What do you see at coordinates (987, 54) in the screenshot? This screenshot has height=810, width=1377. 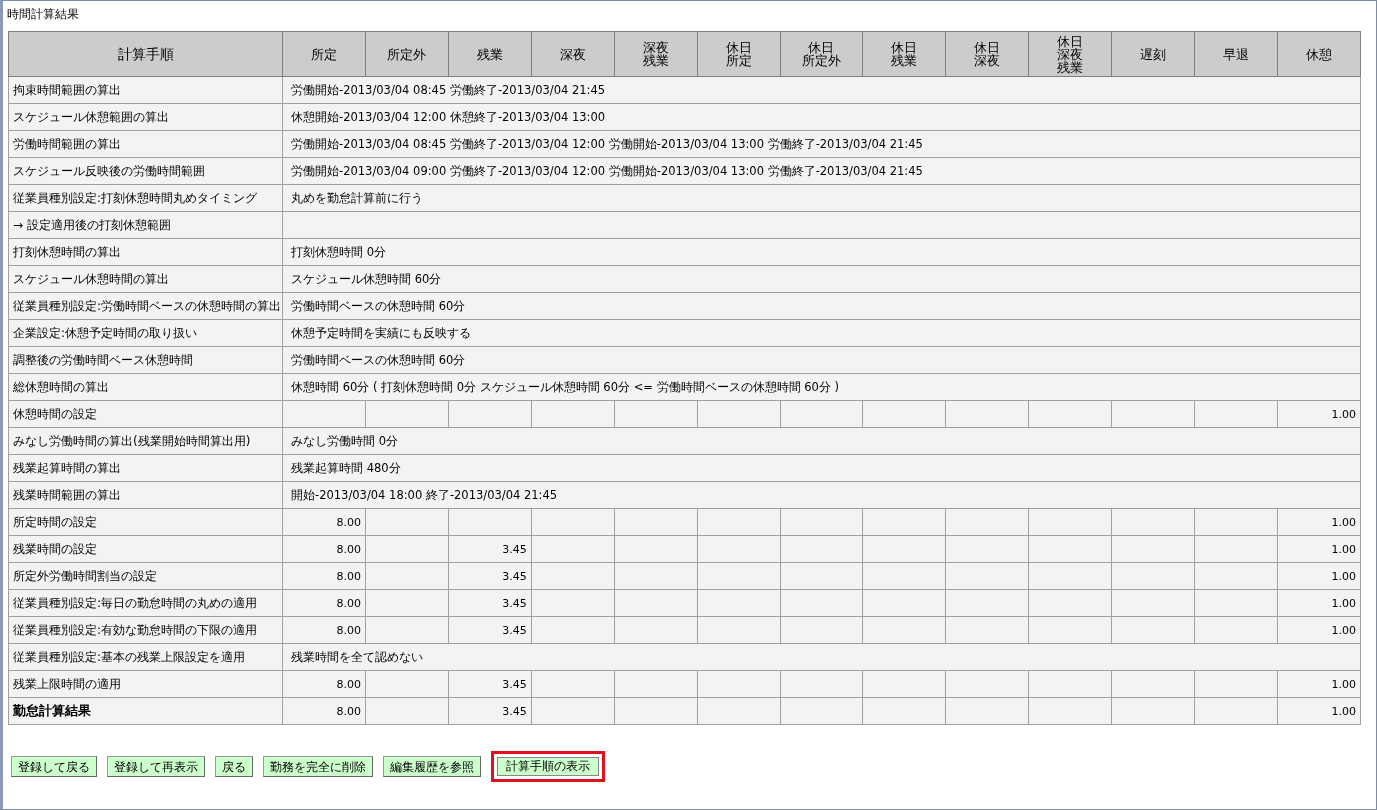 I see `column-header: 休日 深夜` at bounding box center [987, 54].